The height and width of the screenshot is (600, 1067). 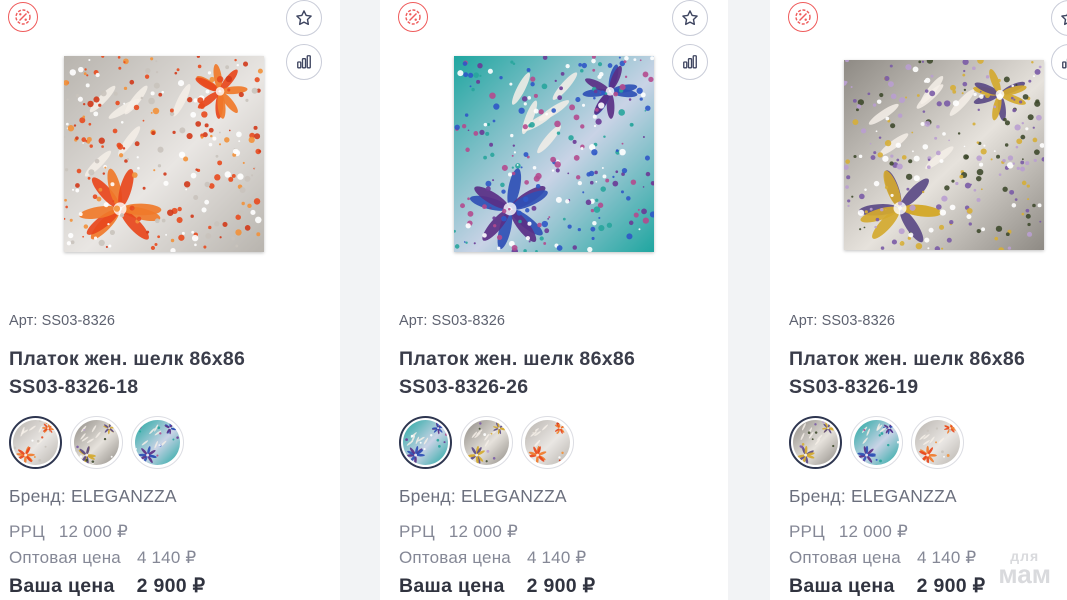 I want to click on watermark-big-text: мам, so click(x=1024, y=574).